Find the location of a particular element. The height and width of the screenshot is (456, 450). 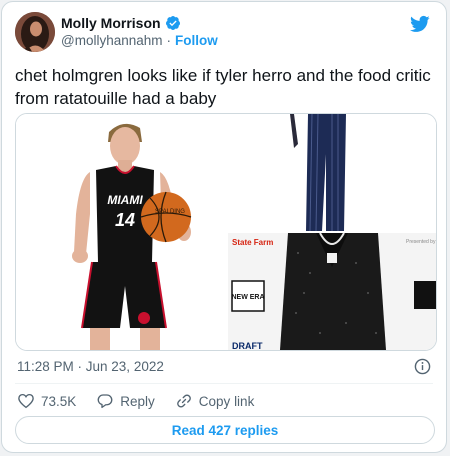

copy-link-button: Copy link is located at coordinates (215, 401).